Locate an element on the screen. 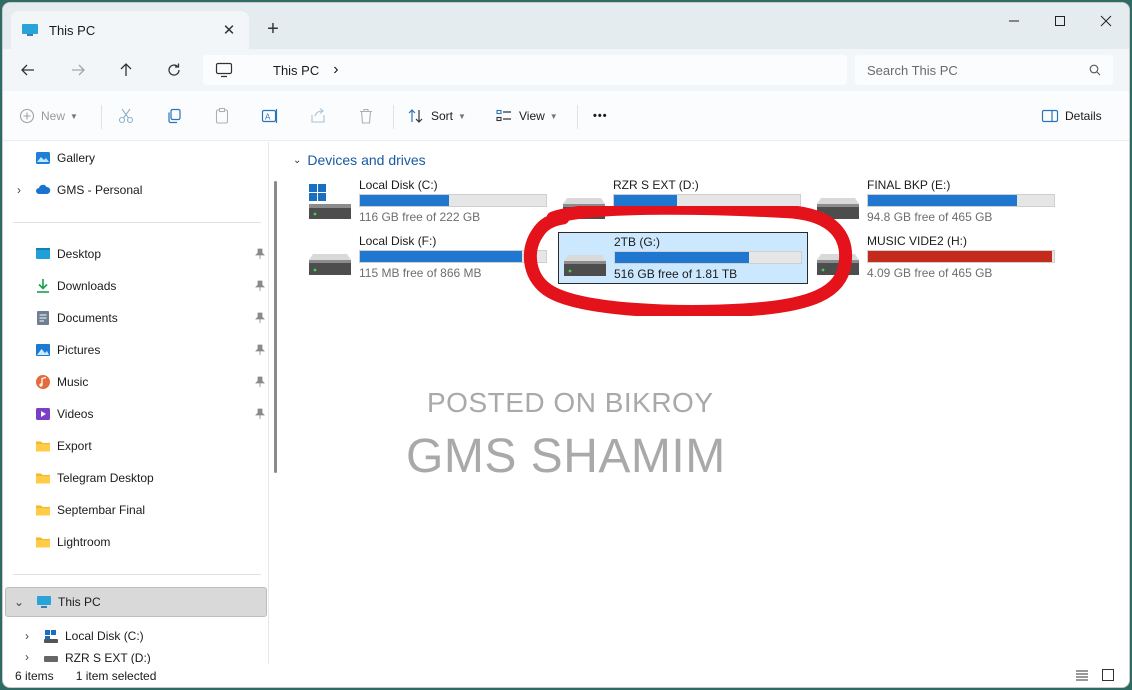  cut-button is located at coordinates (129, 116).